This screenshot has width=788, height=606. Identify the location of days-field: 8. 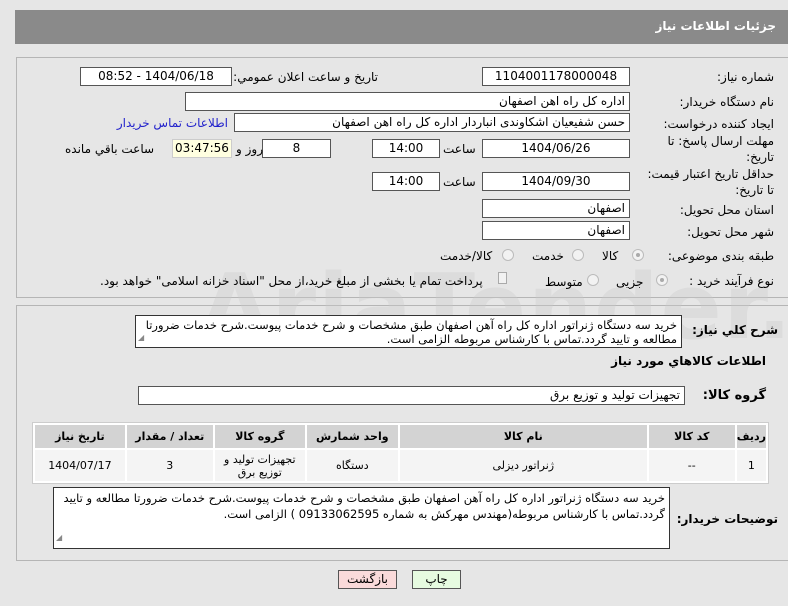
(296, 148).